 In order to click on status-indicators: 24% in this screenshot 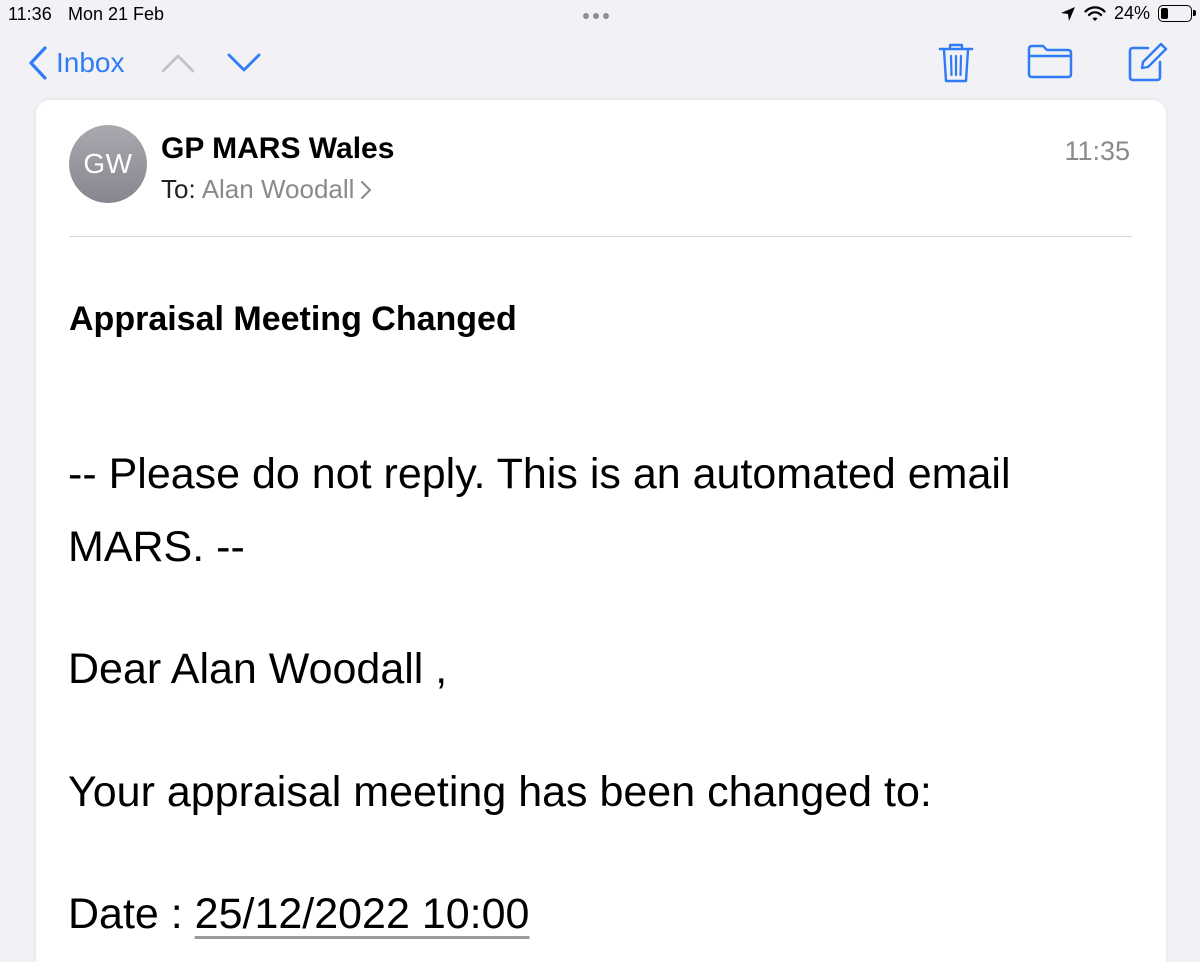, I will do `click(1128, 13)`.